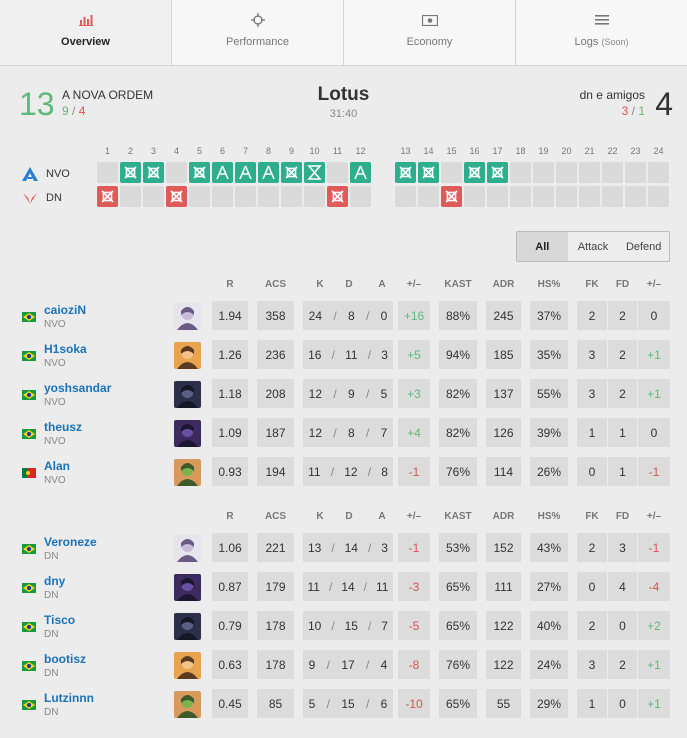 This screenshot has height=738, width=687. I want to click on round-number: 14, so click(428, 151).